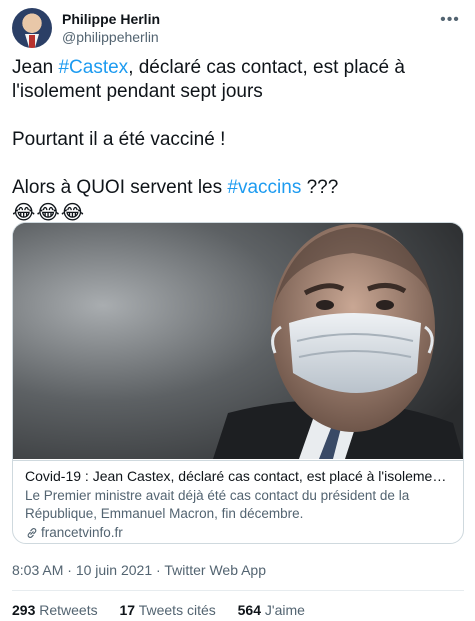  I want to click on more-options-button: •••, so click(450, 20).